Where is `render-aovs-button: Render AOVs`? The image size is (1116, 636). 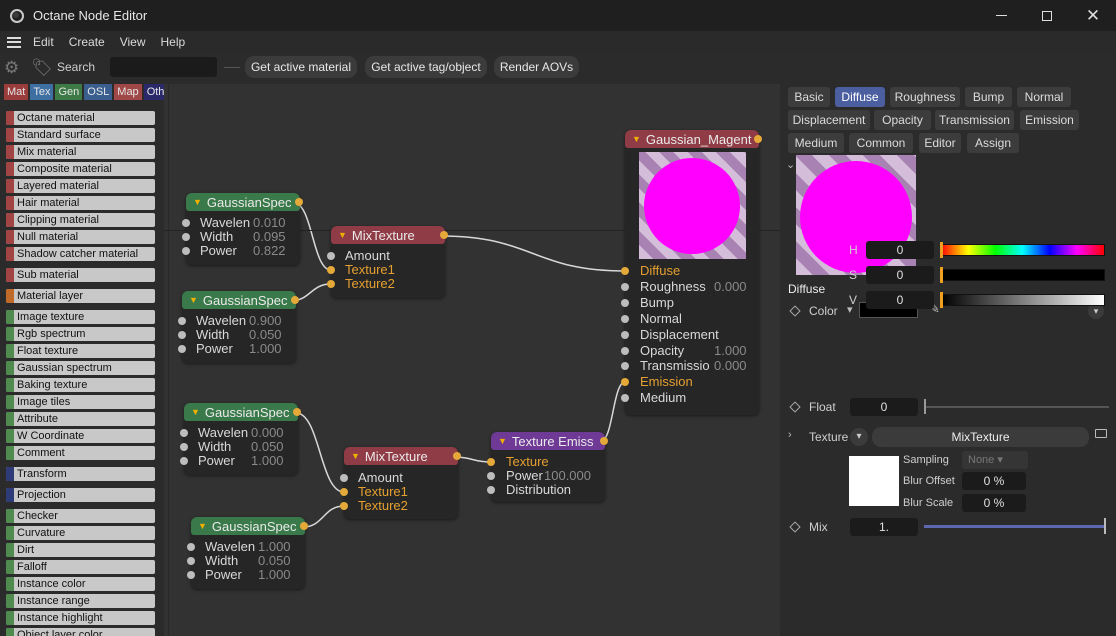
render-aovs-button: Render AOVs is located at coordinates (536, 67).